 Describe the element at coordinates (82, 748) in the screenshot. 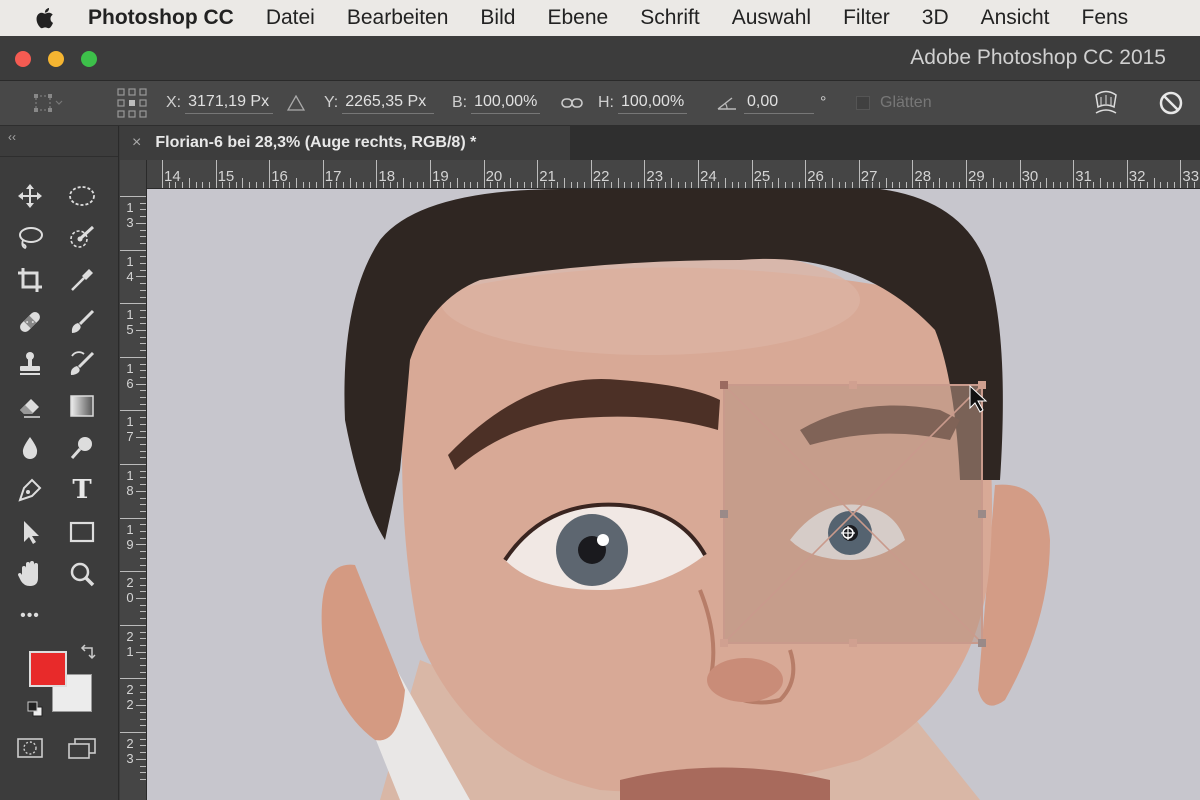

I see `screen-mode-icon` at that location.